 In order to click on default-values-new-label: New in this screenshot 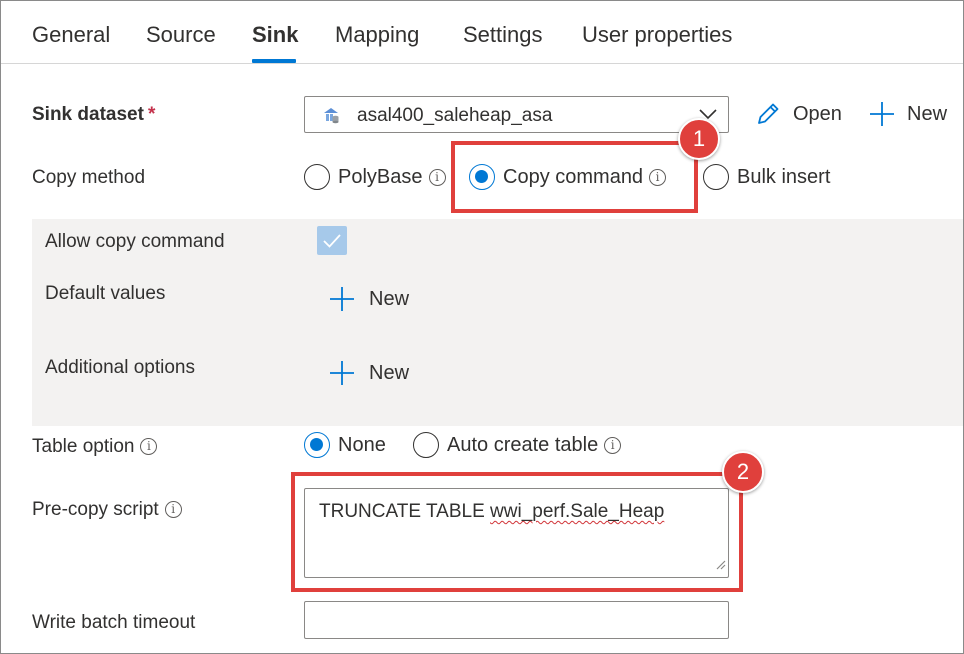, I will do `click(389, 298)`.